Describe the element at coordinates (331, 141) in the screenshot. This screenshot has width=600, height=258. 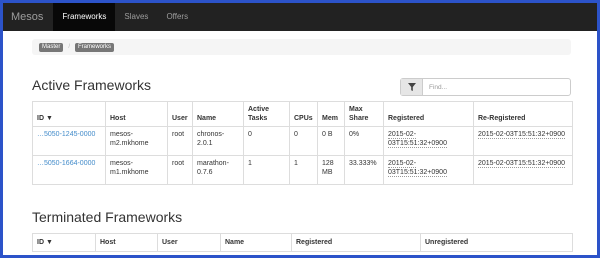
I see `cell-mem: 0 B` at that location.